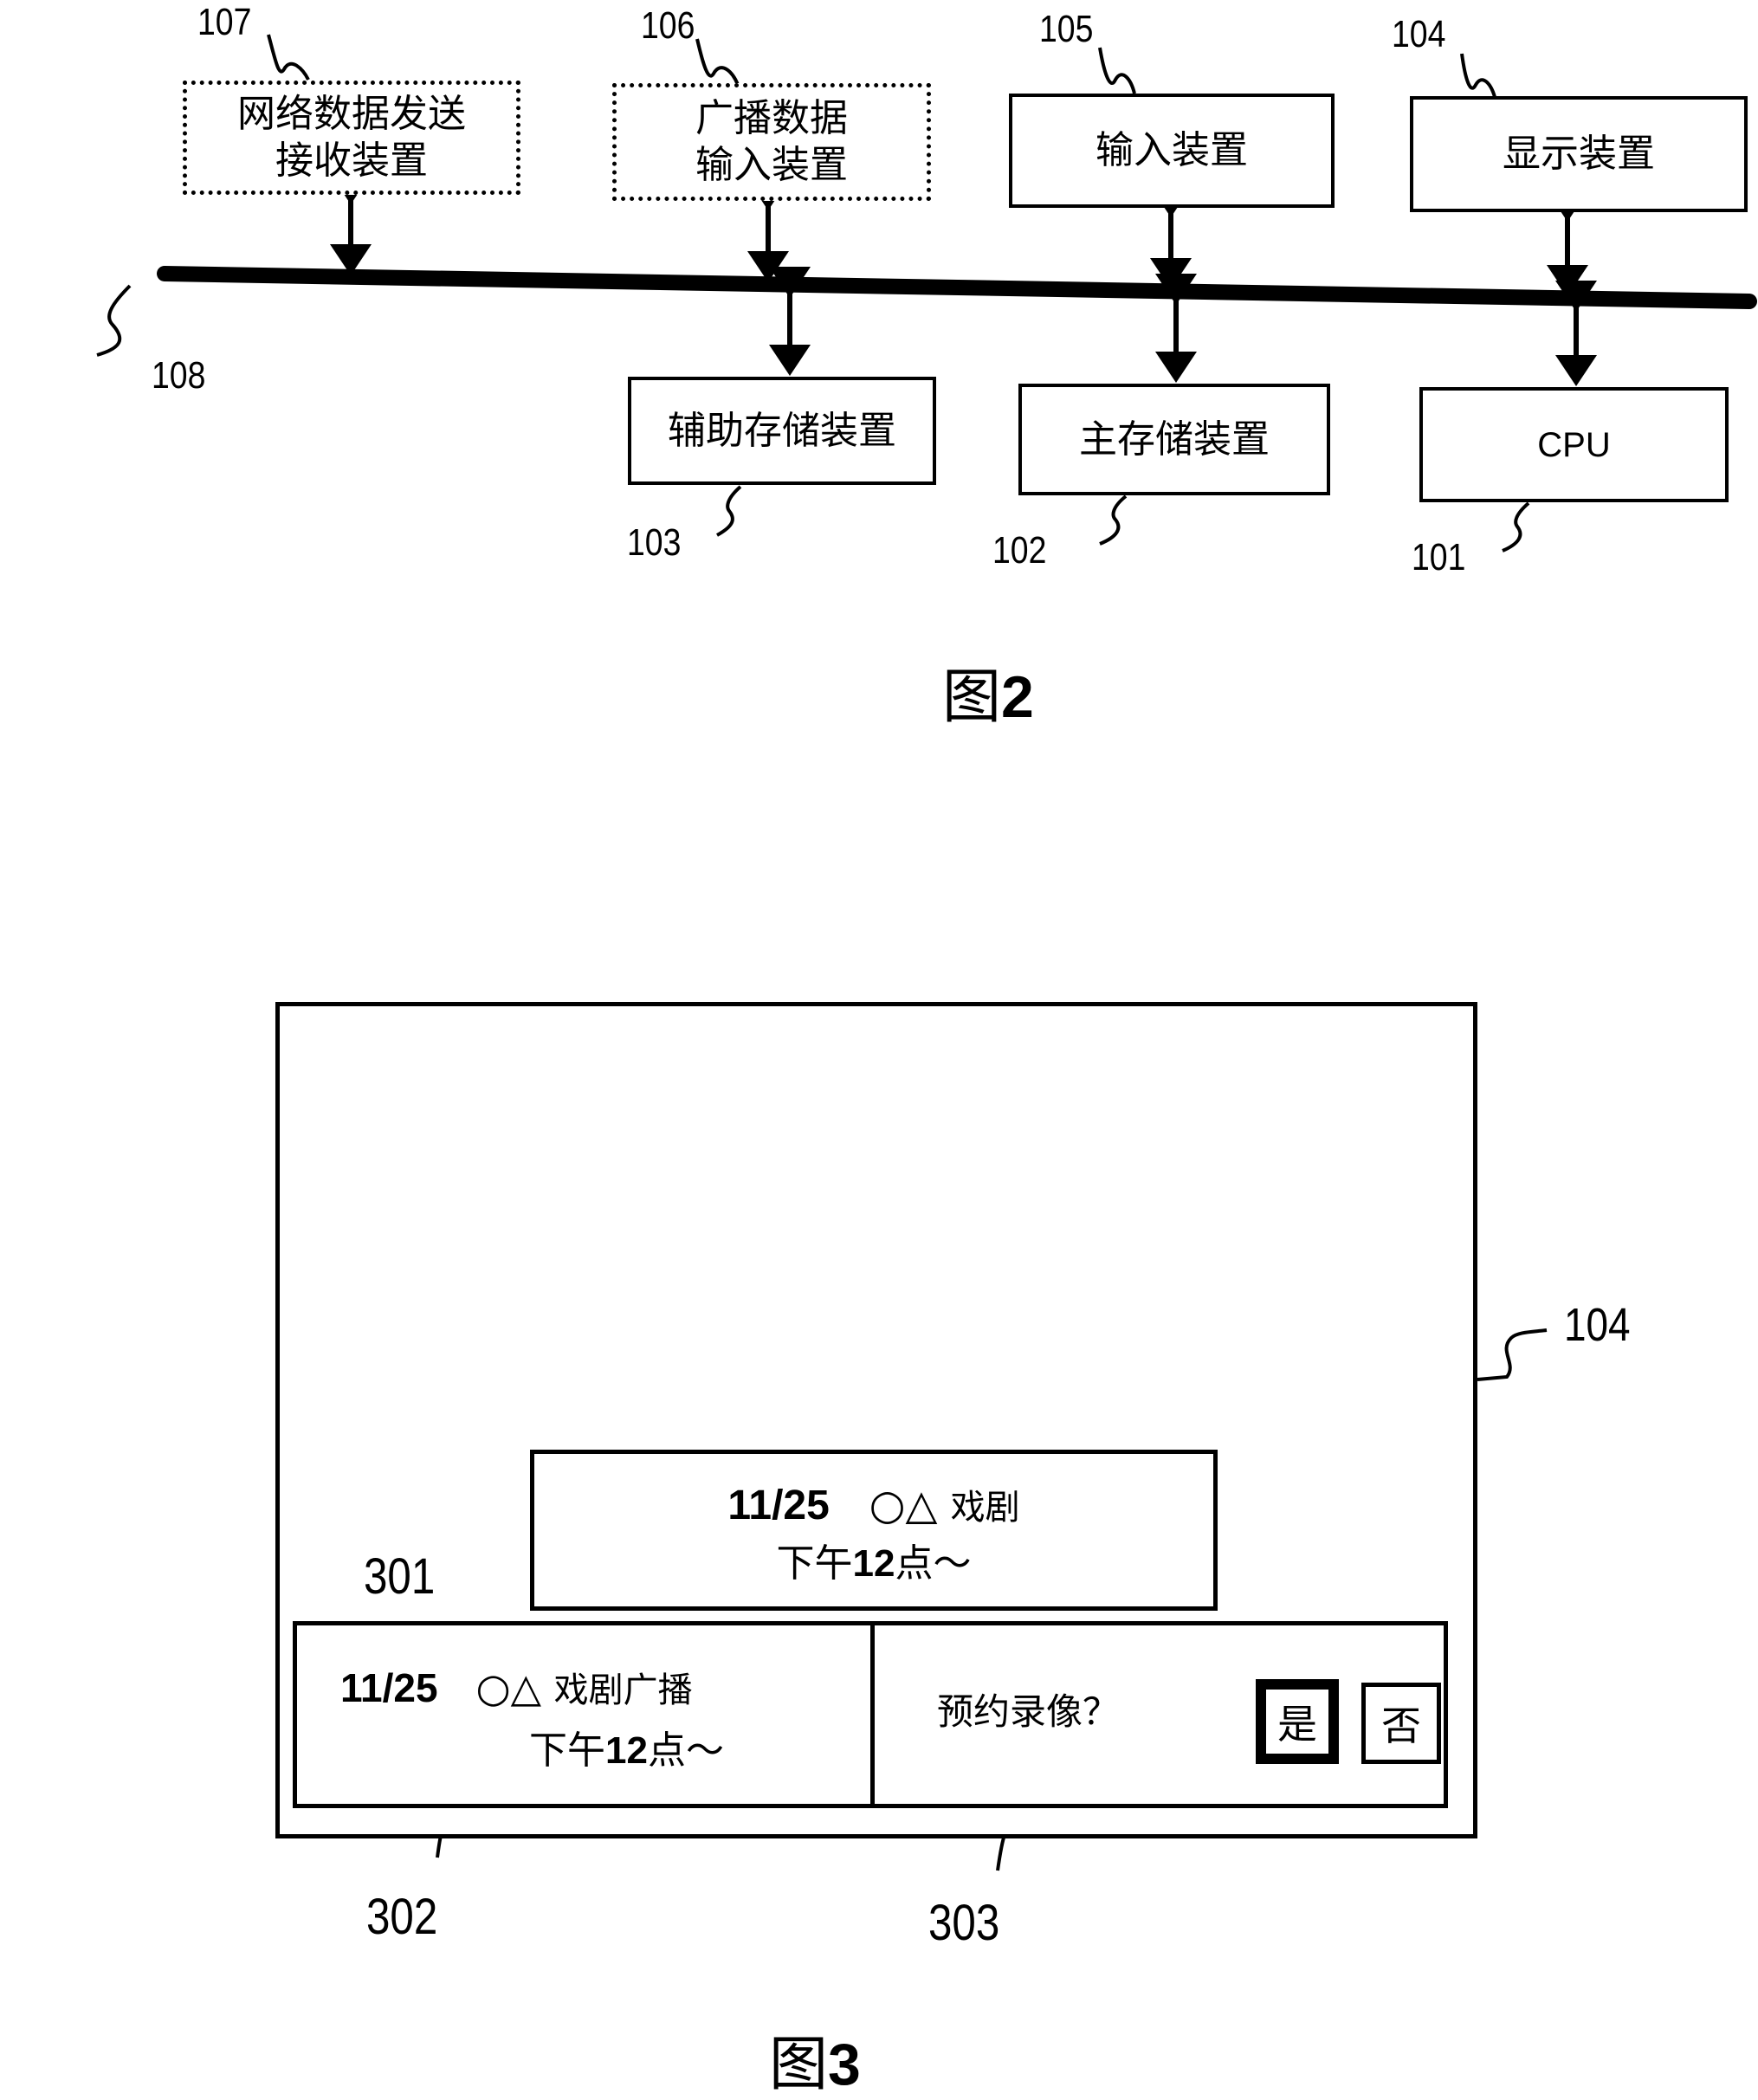 This screenshot has width=1758, height=2100. What do you see at coordinates (1401, 1723) in the screenshot?
I see `no-button: 否` at bounding box center [1401, 1723].